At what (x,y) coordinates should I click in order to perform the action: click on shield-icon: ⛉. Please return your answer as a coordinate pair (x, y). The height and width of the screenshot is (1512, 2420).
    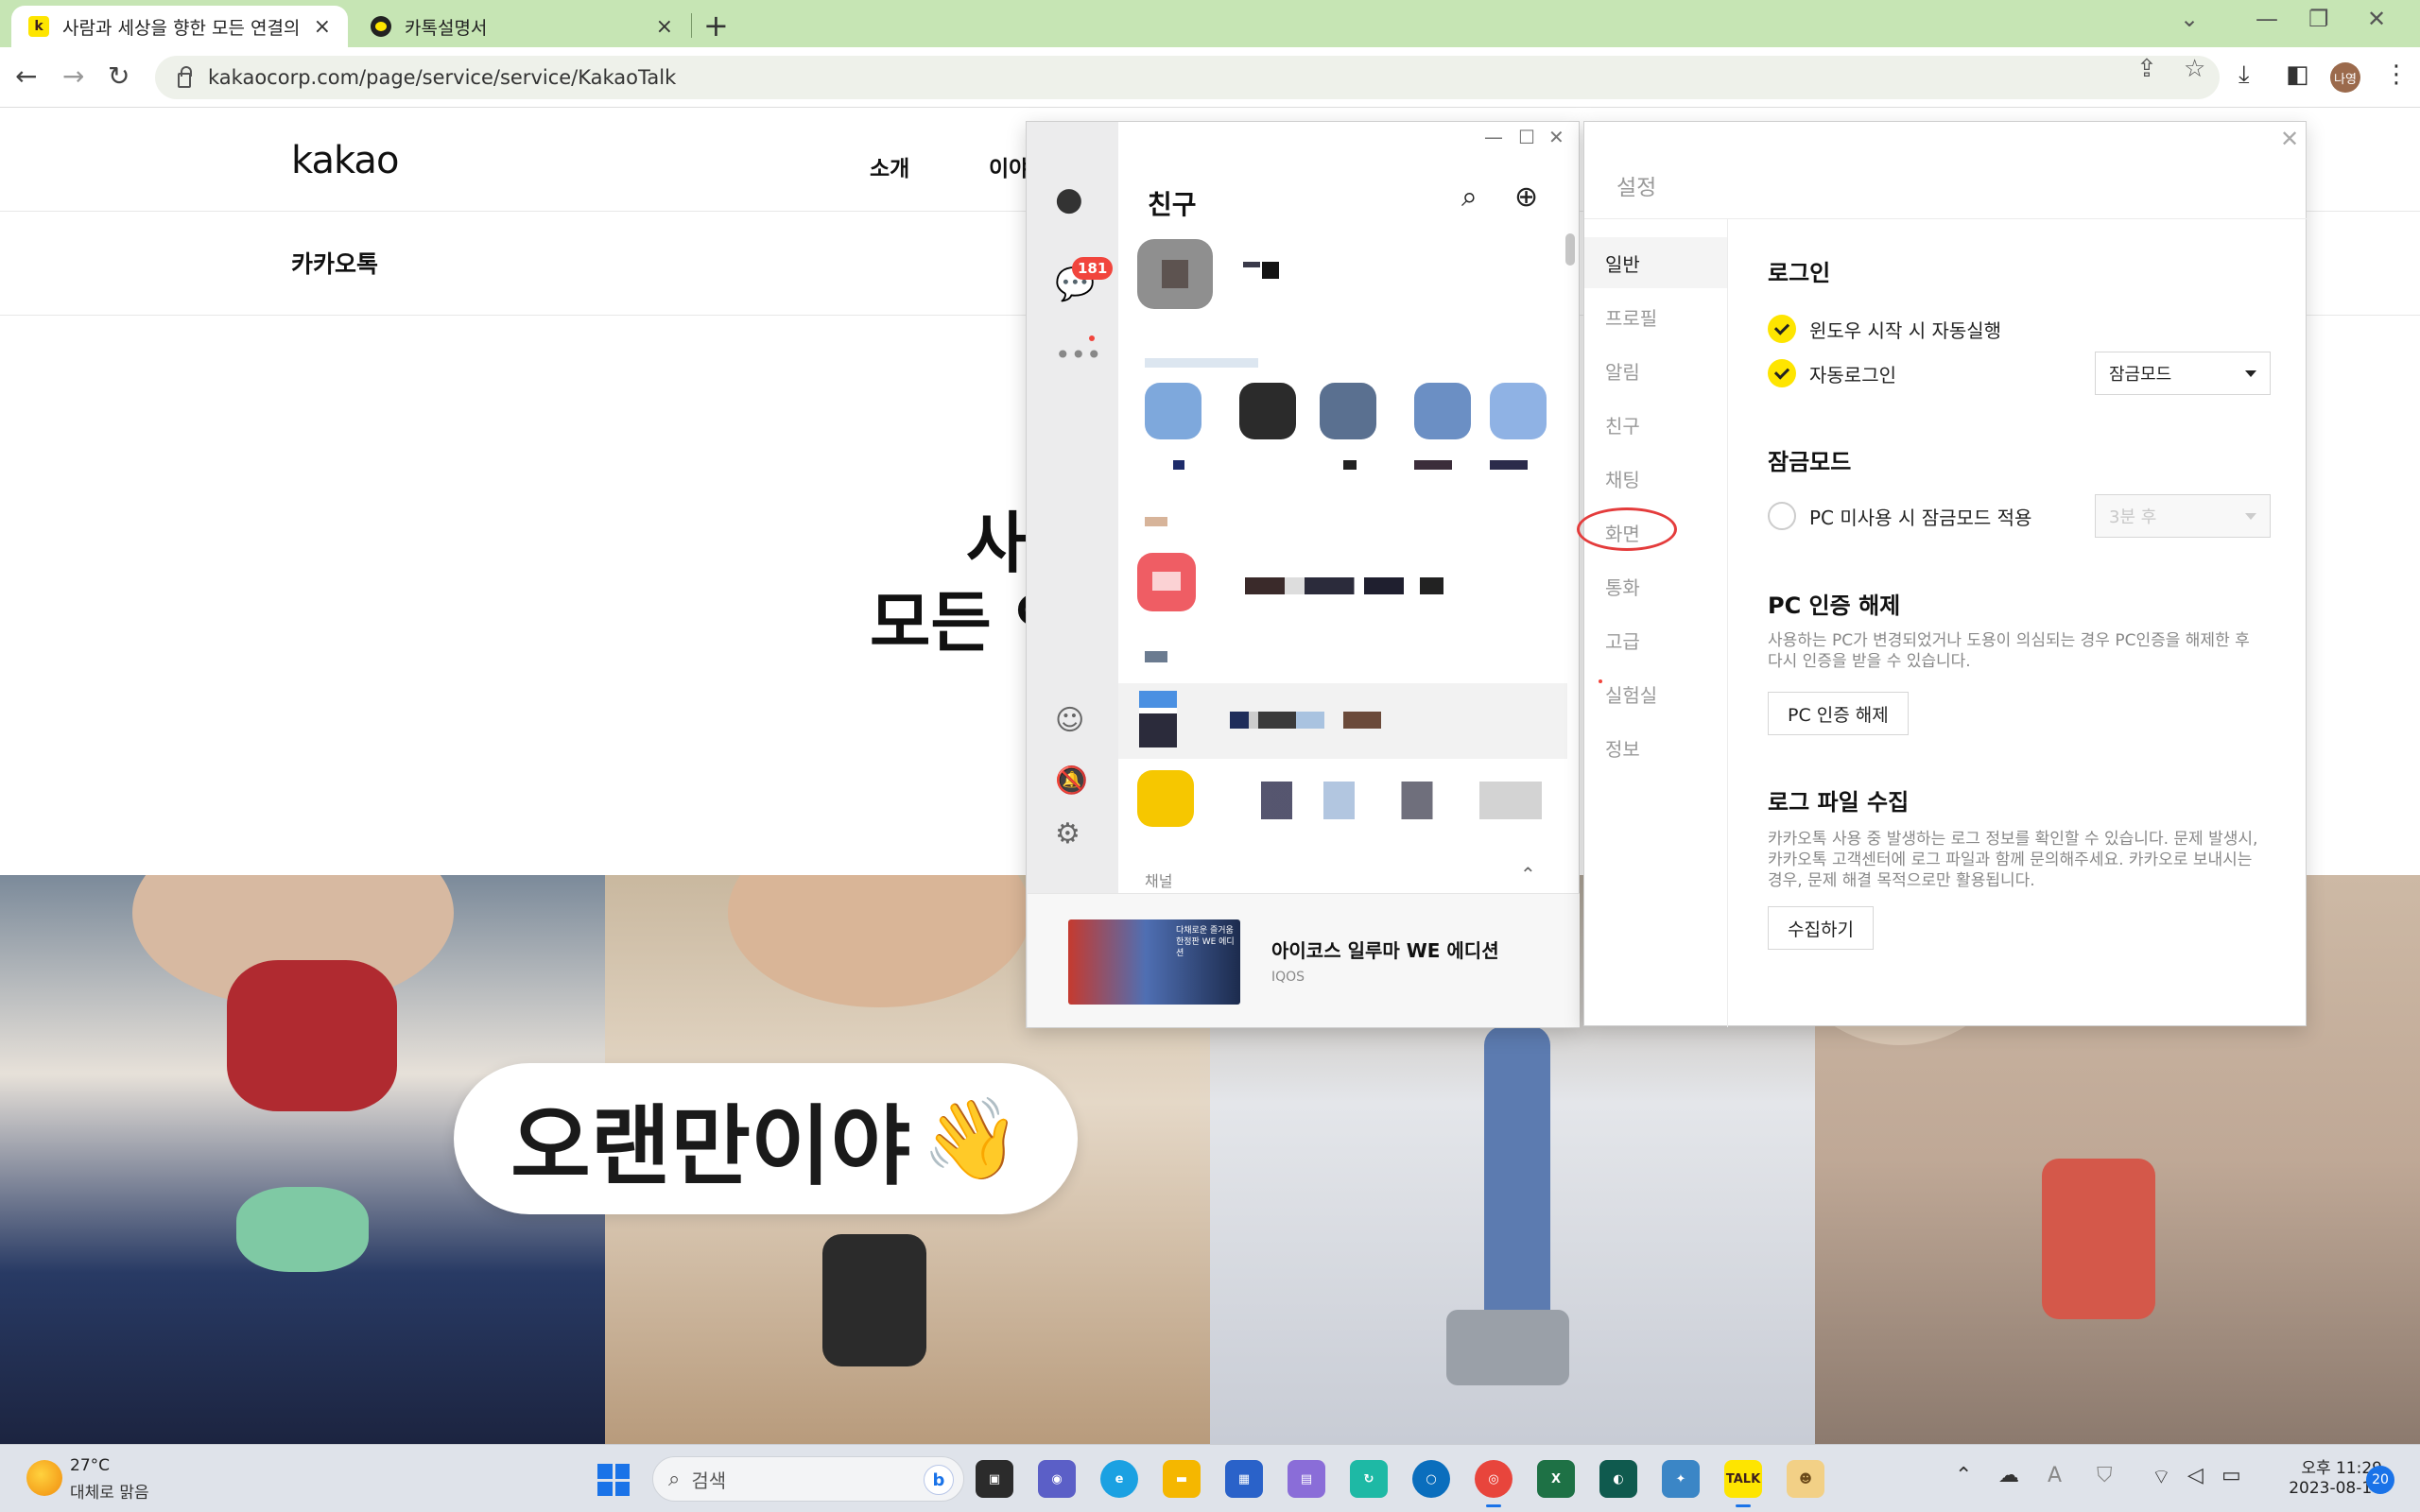
    Looking at the image, I should click on (2105, 1475).